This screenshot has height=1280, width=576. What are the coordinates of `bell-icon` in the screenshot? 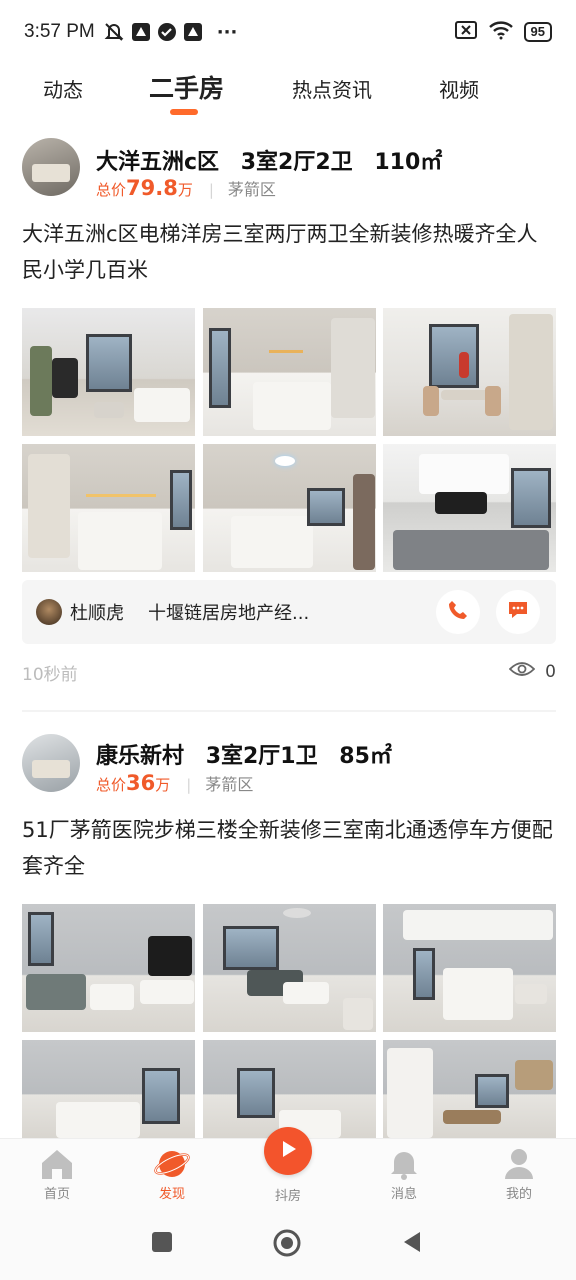 It's located at (404, 1164).